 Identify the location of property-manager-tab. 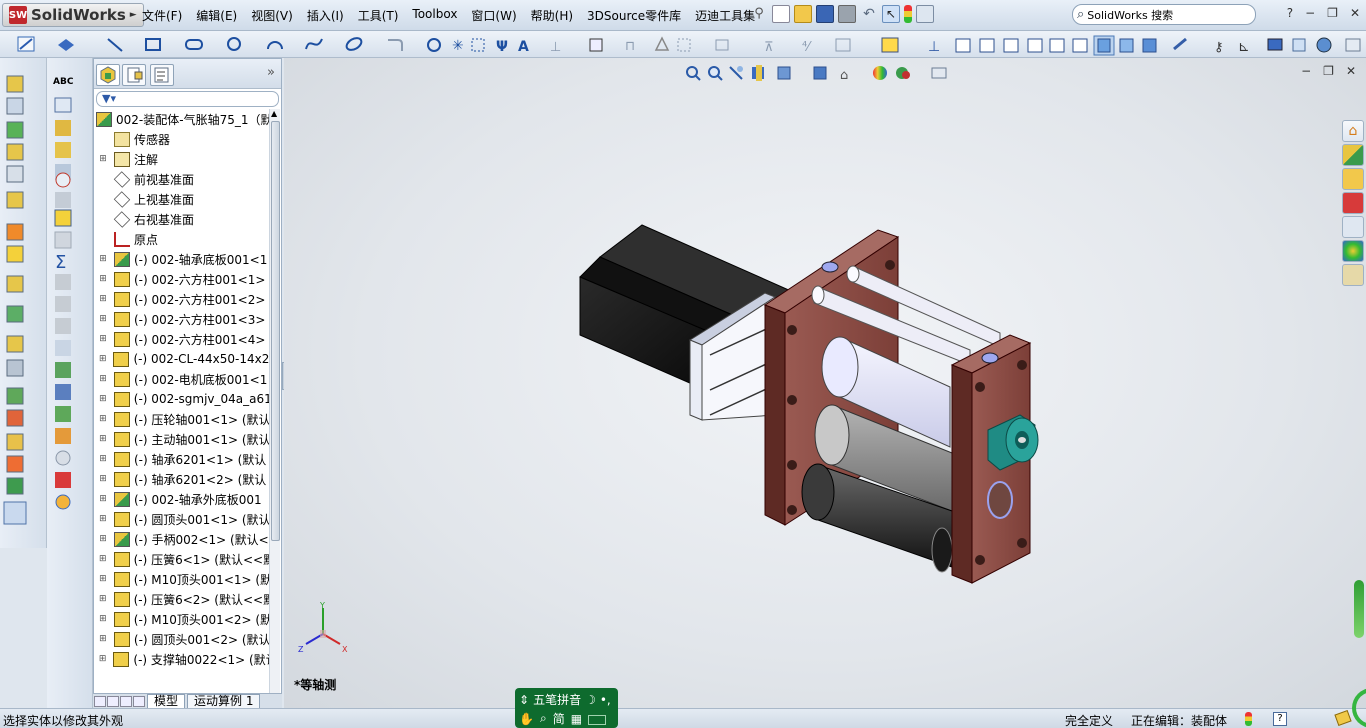
(134, 75).